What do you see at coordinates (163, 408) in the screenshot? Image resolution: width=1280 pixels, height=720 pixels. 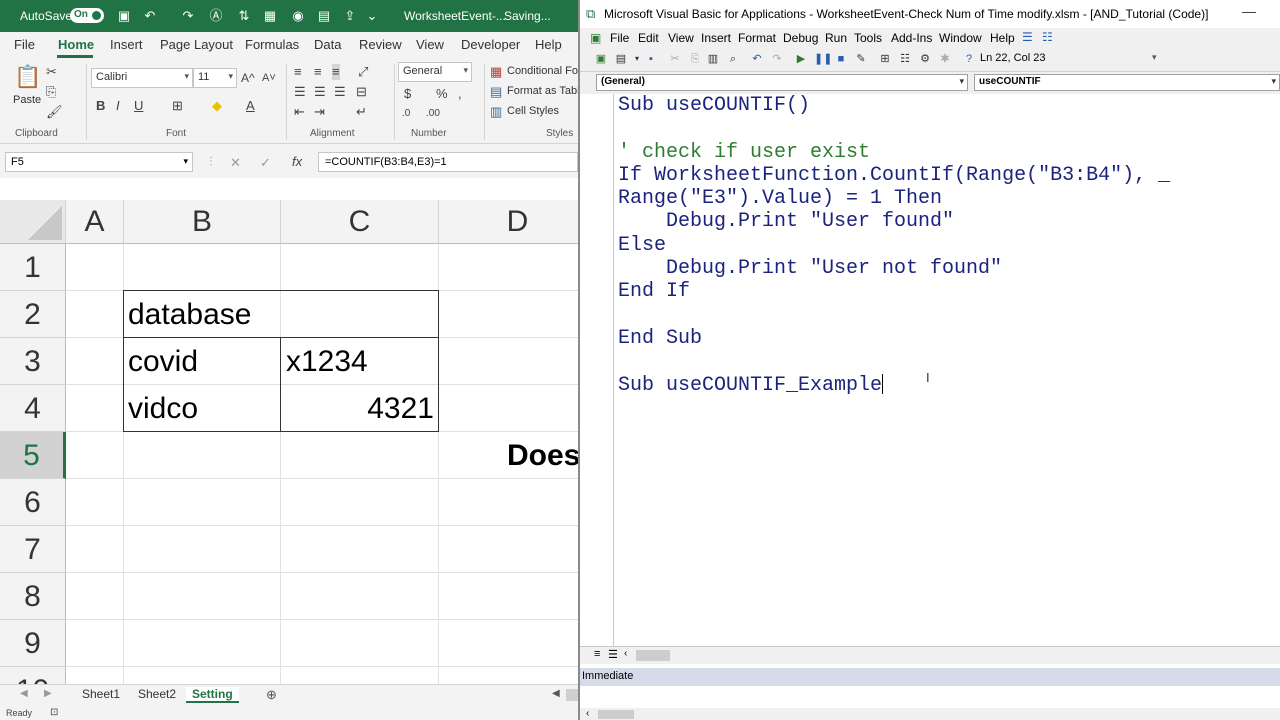 I see `cell-b4: vidco` at bounding box center [163, 408].